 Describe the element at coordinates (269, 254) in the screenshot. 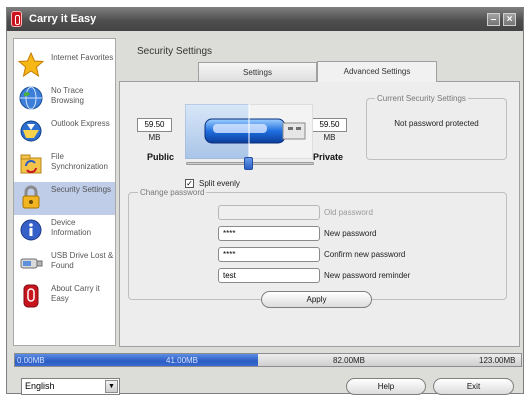

I see `confirm-password-field: ****` at that location.